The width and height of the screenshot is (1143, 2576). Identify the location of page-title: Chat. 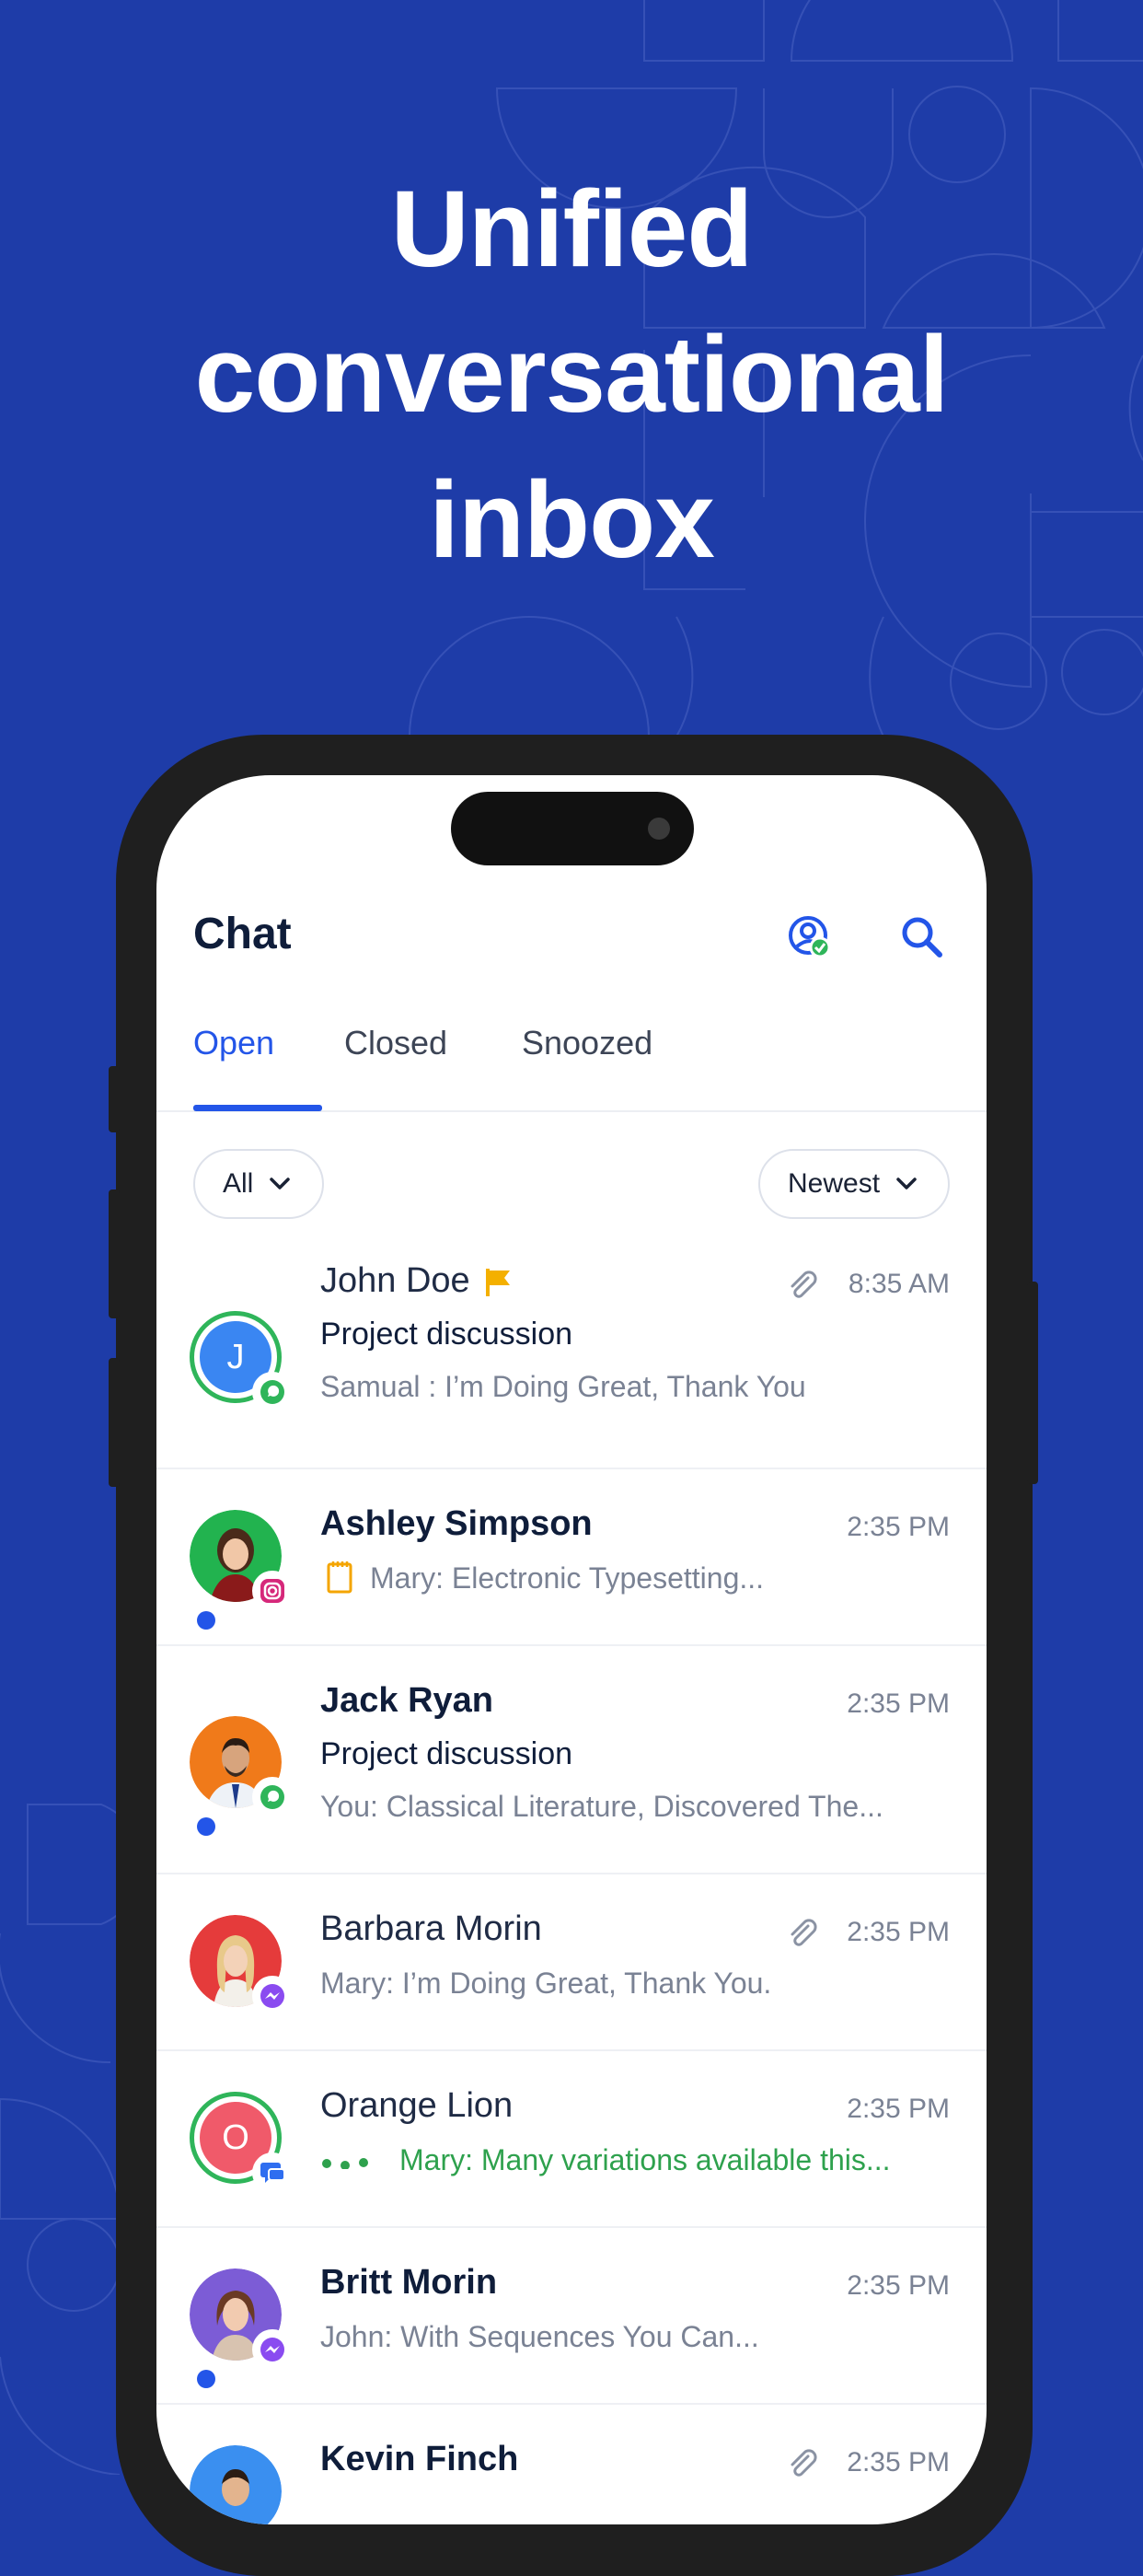
(242, 934).